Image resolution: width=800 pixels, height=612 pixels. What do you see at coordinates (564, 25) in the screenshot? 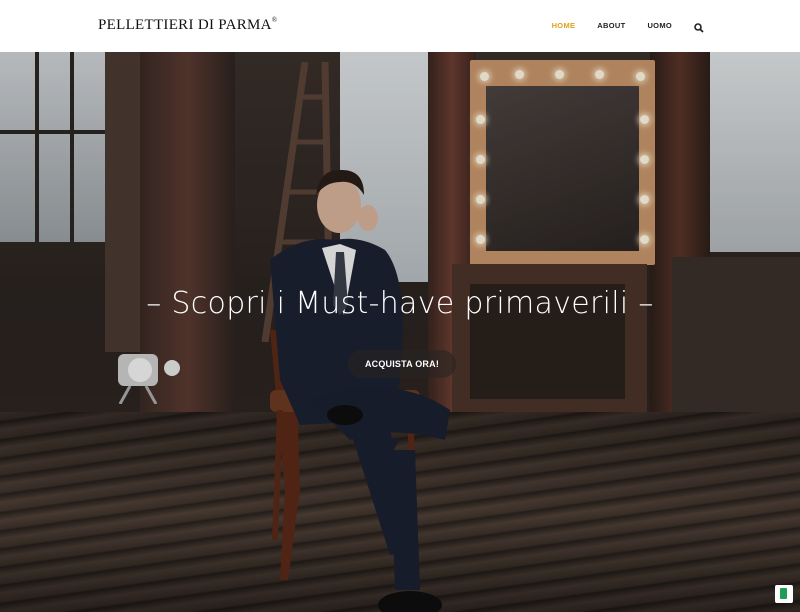
I see `nav-home: HOME` at bounding box center [564, 25].